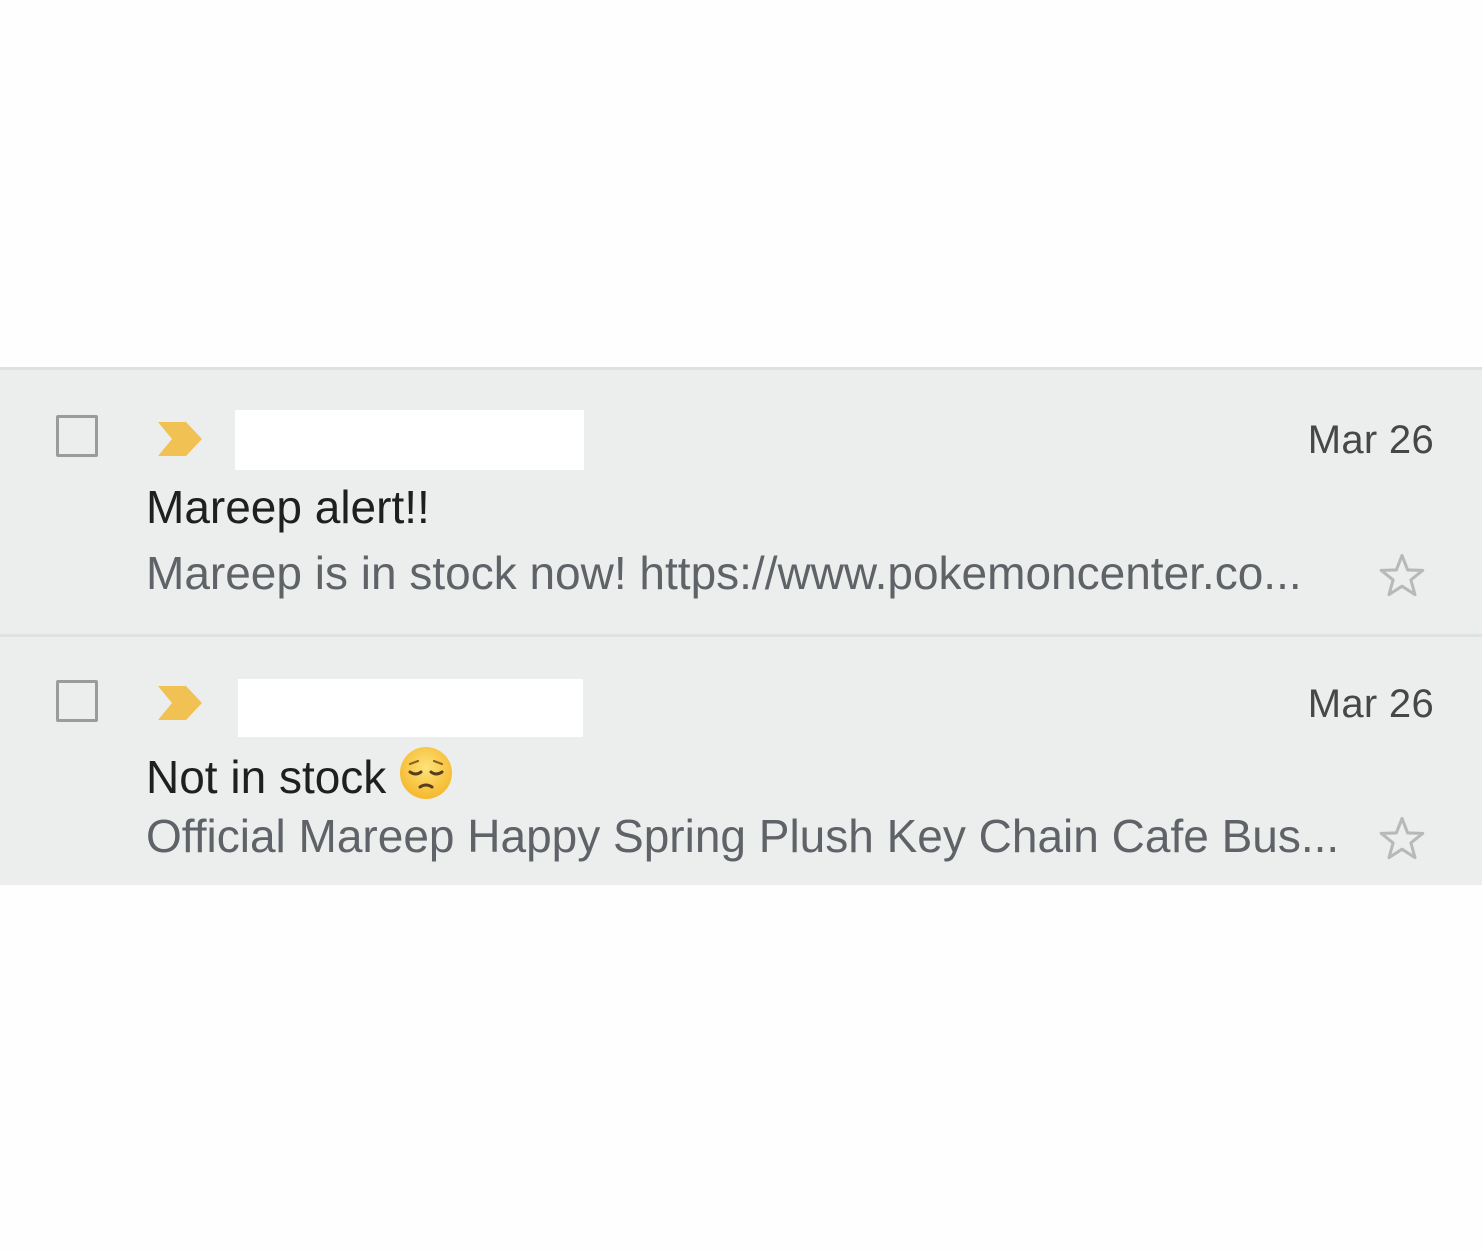 The height and width of the screenshot is (1252, 1482). I want to click on email-subject-text: Not in stock, so click(266, 777).